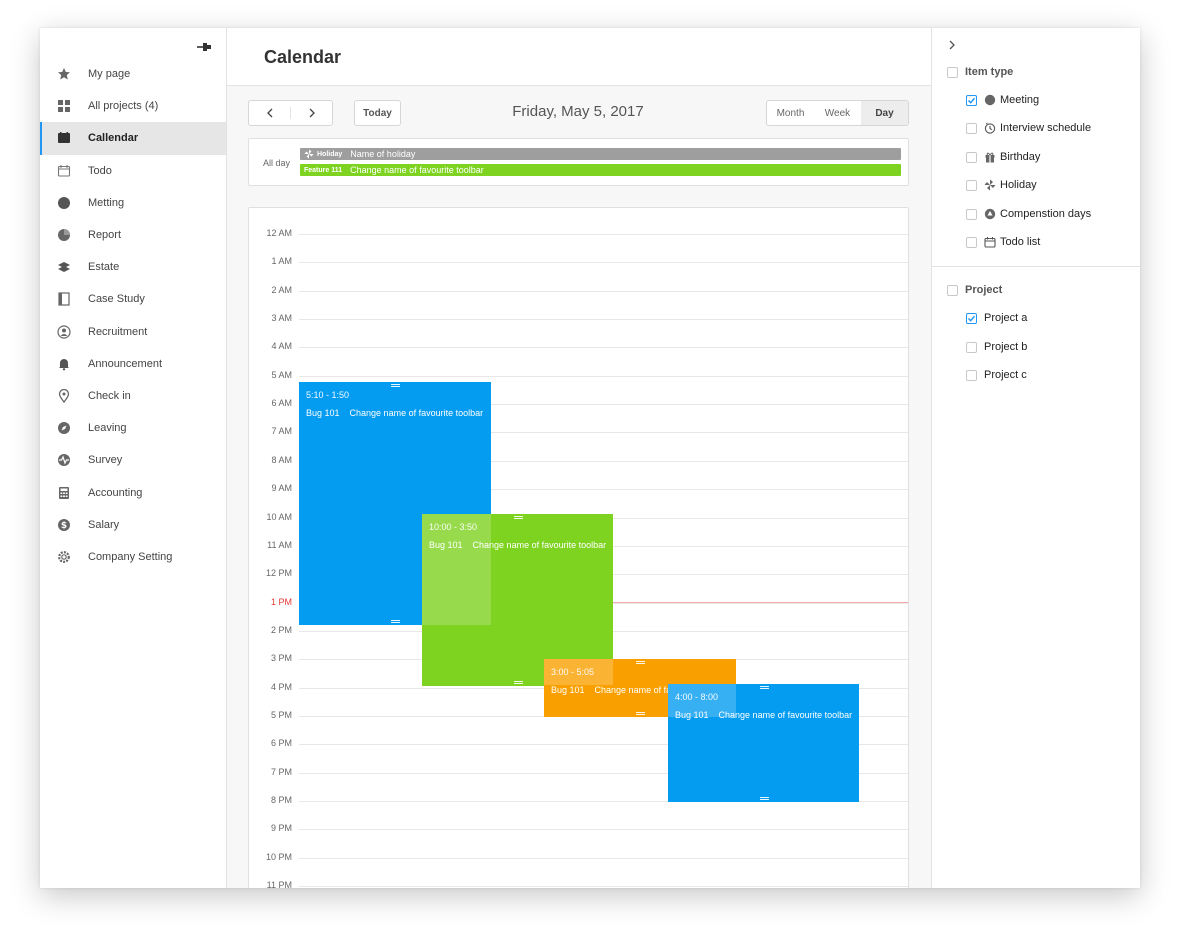  I want to click on hour-row: 10 PM, so click(578, 857).